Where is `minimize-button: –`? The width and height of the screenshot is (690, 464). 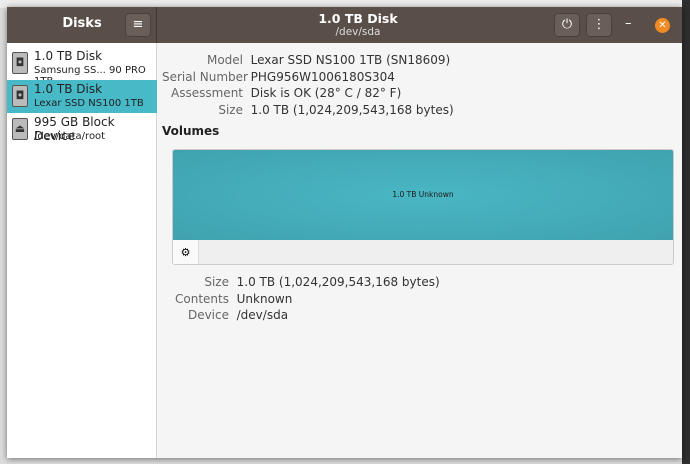 minimize-button: – is located at coordinates (628, 23).